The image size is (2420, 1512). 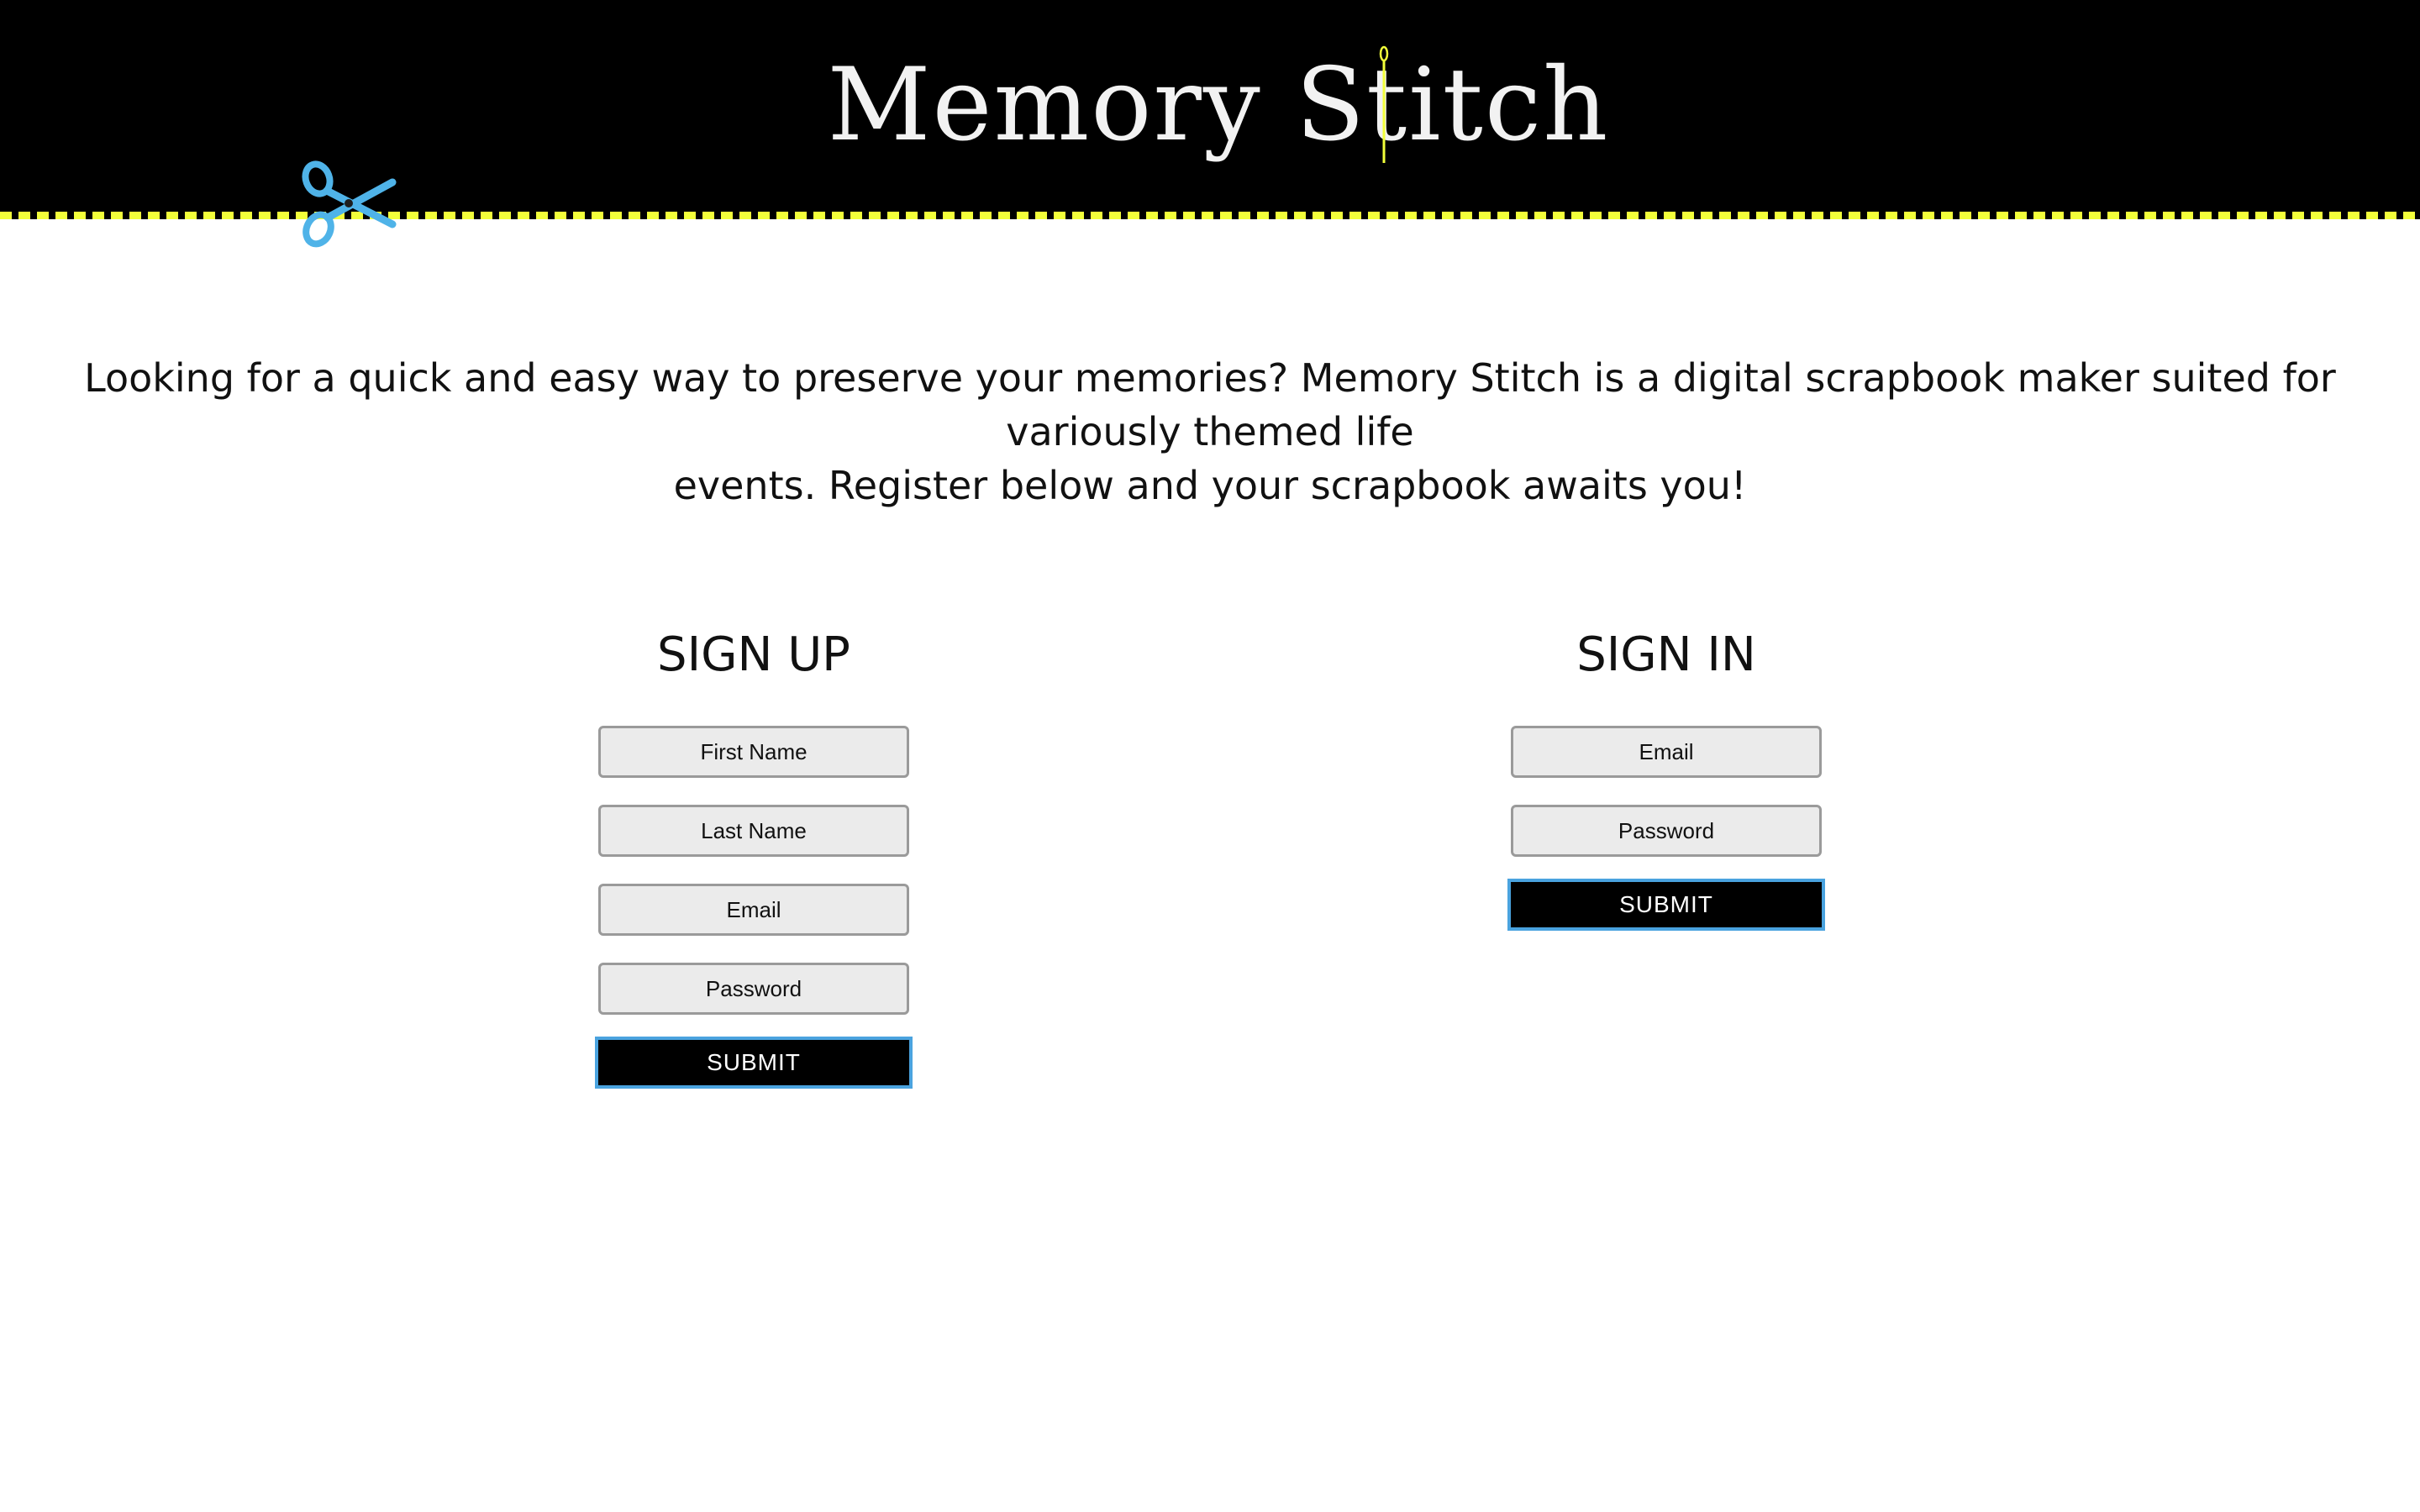 I want to click on signin-password-field, so click(x=1666, y=831).